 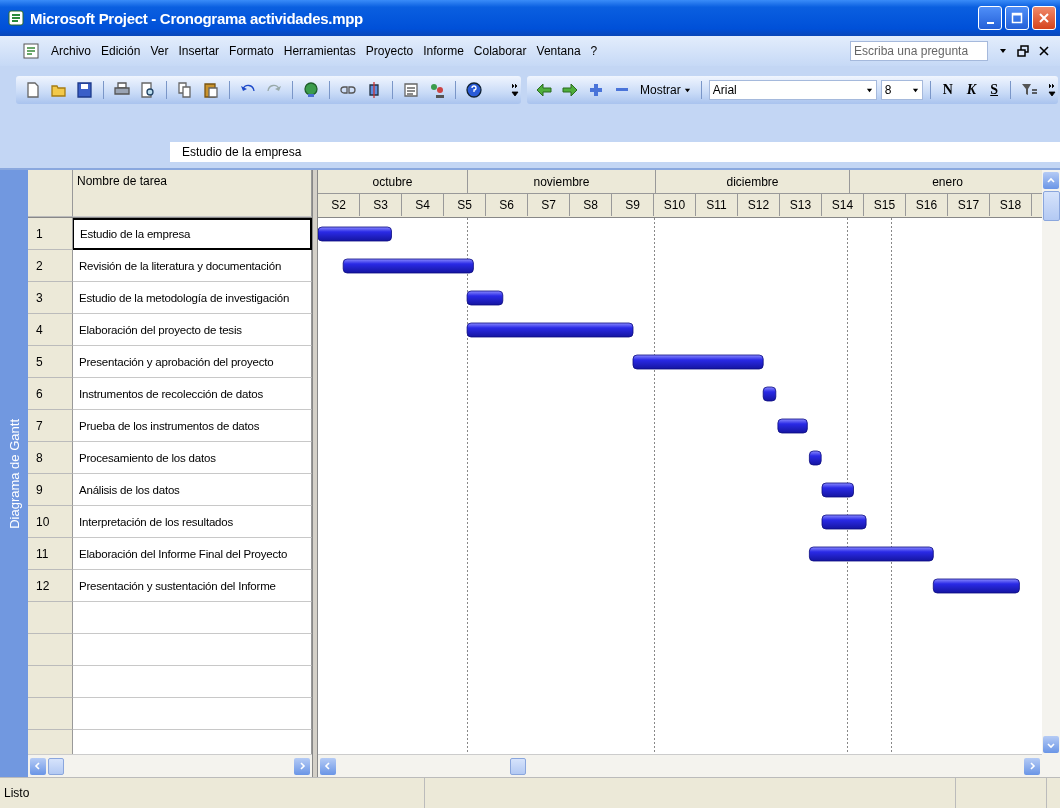 What do you see at coordinates (1017, 18) in the screenshot?
I see `maximize-button` at bounding box center [1017, 18].